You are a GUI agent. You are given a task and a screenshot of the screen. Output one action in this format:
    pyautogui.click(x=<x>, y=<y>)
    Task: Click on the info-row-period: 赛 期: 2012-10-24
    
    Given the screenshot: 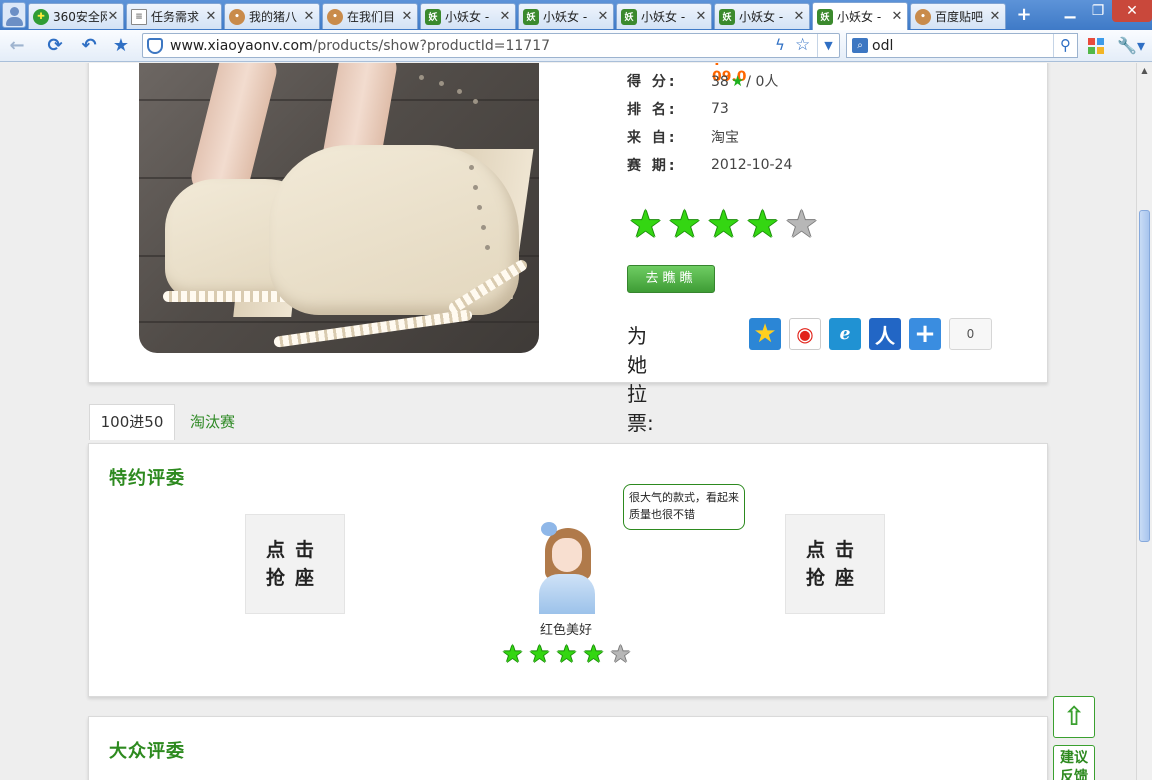 What is the action you would take?
    pyautogui.click(x=777, y=165)
    